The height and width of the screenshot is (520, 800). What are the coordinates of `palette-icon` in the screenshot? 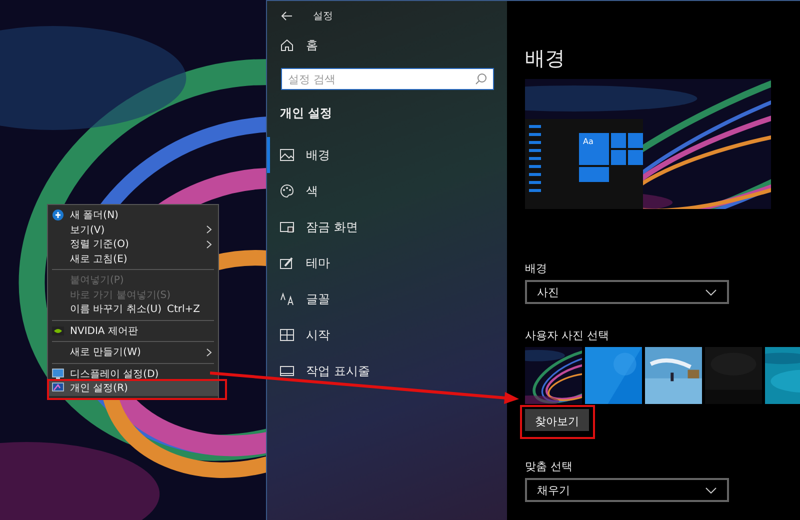 It's located at (287, 191).